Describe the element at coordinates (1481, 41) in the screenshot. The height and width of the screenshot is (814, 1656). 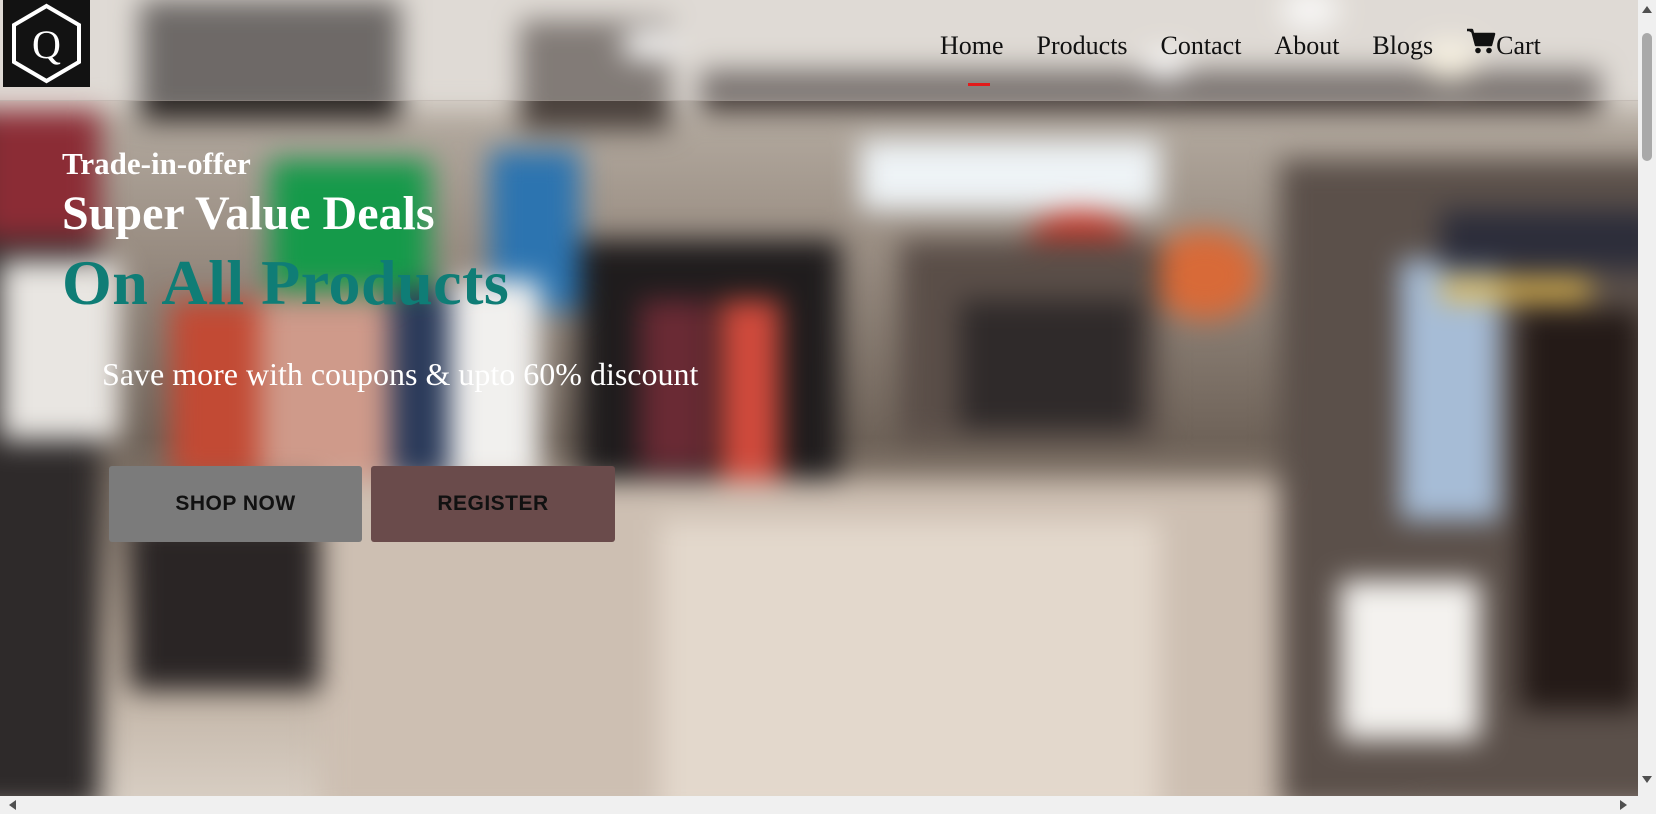
I see `cart-icon` at that location.